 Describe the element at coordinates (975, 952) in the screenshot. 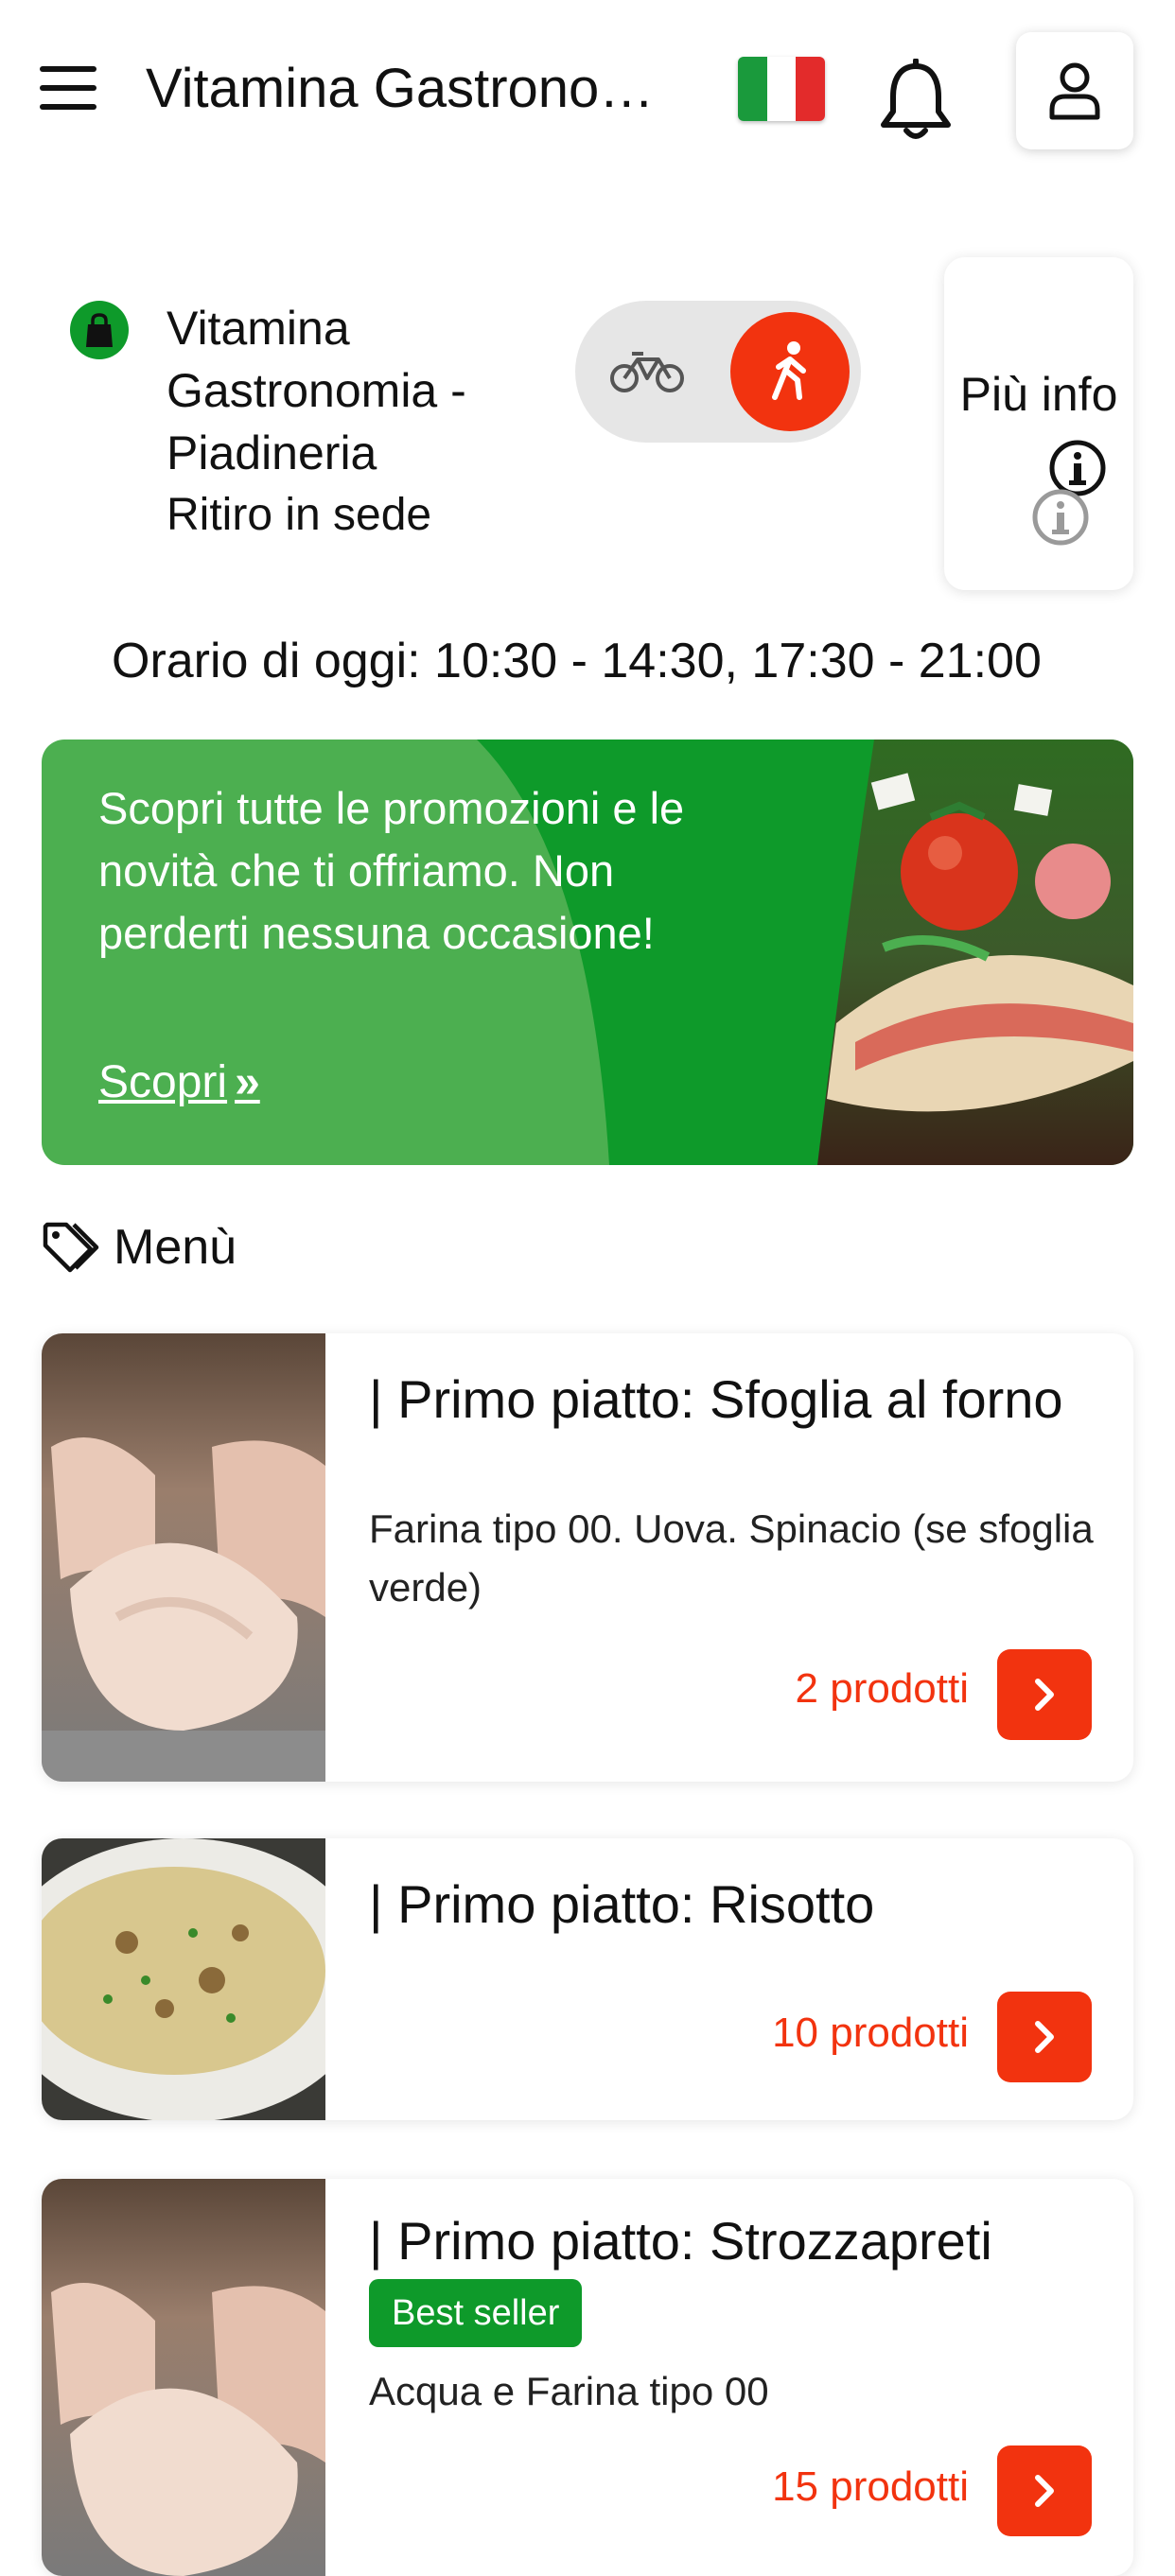

I see `piadina-photo` at that location.